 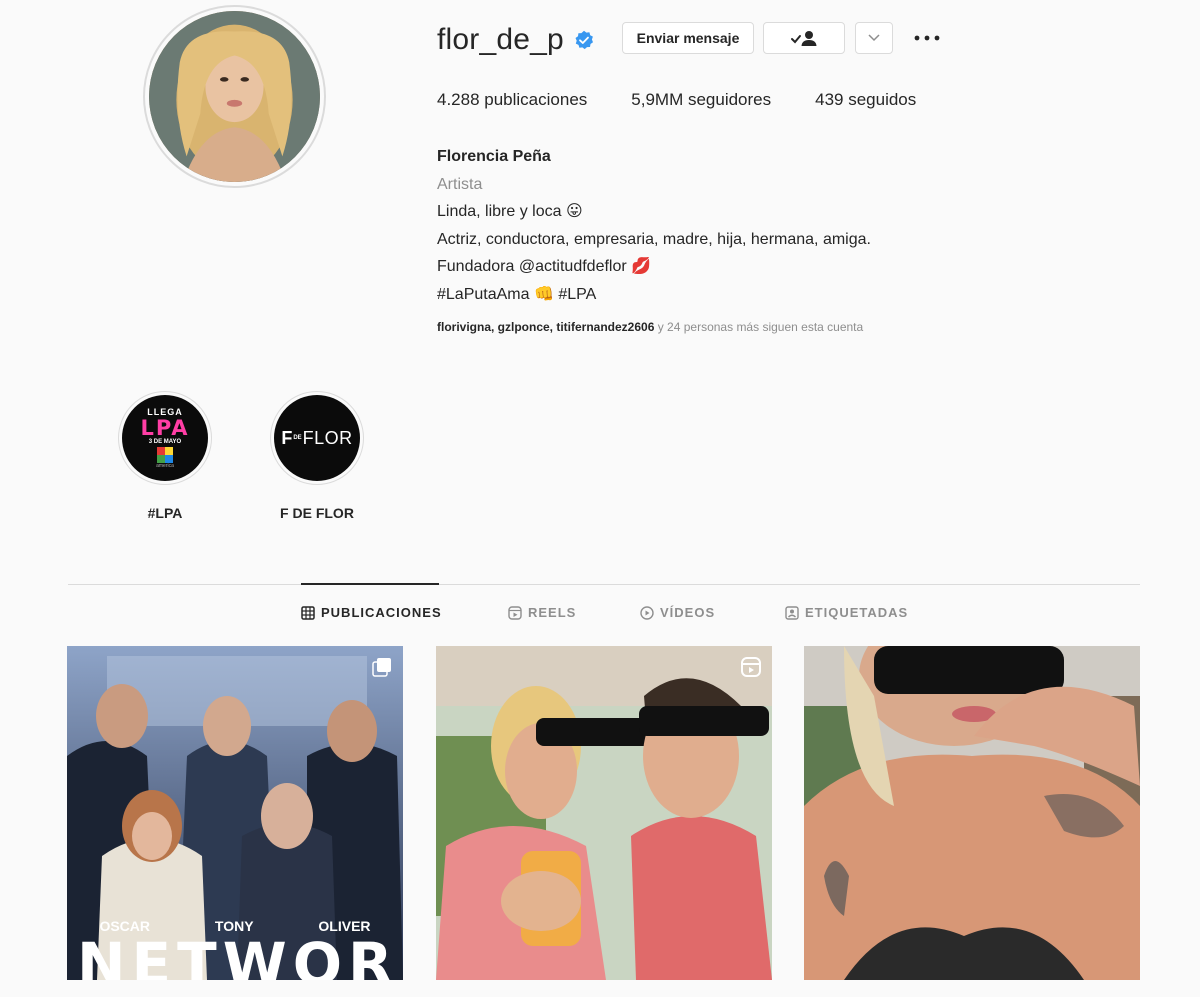 I want to click on tab-label: PUBLICACIONES, so click(x=381, y=612).